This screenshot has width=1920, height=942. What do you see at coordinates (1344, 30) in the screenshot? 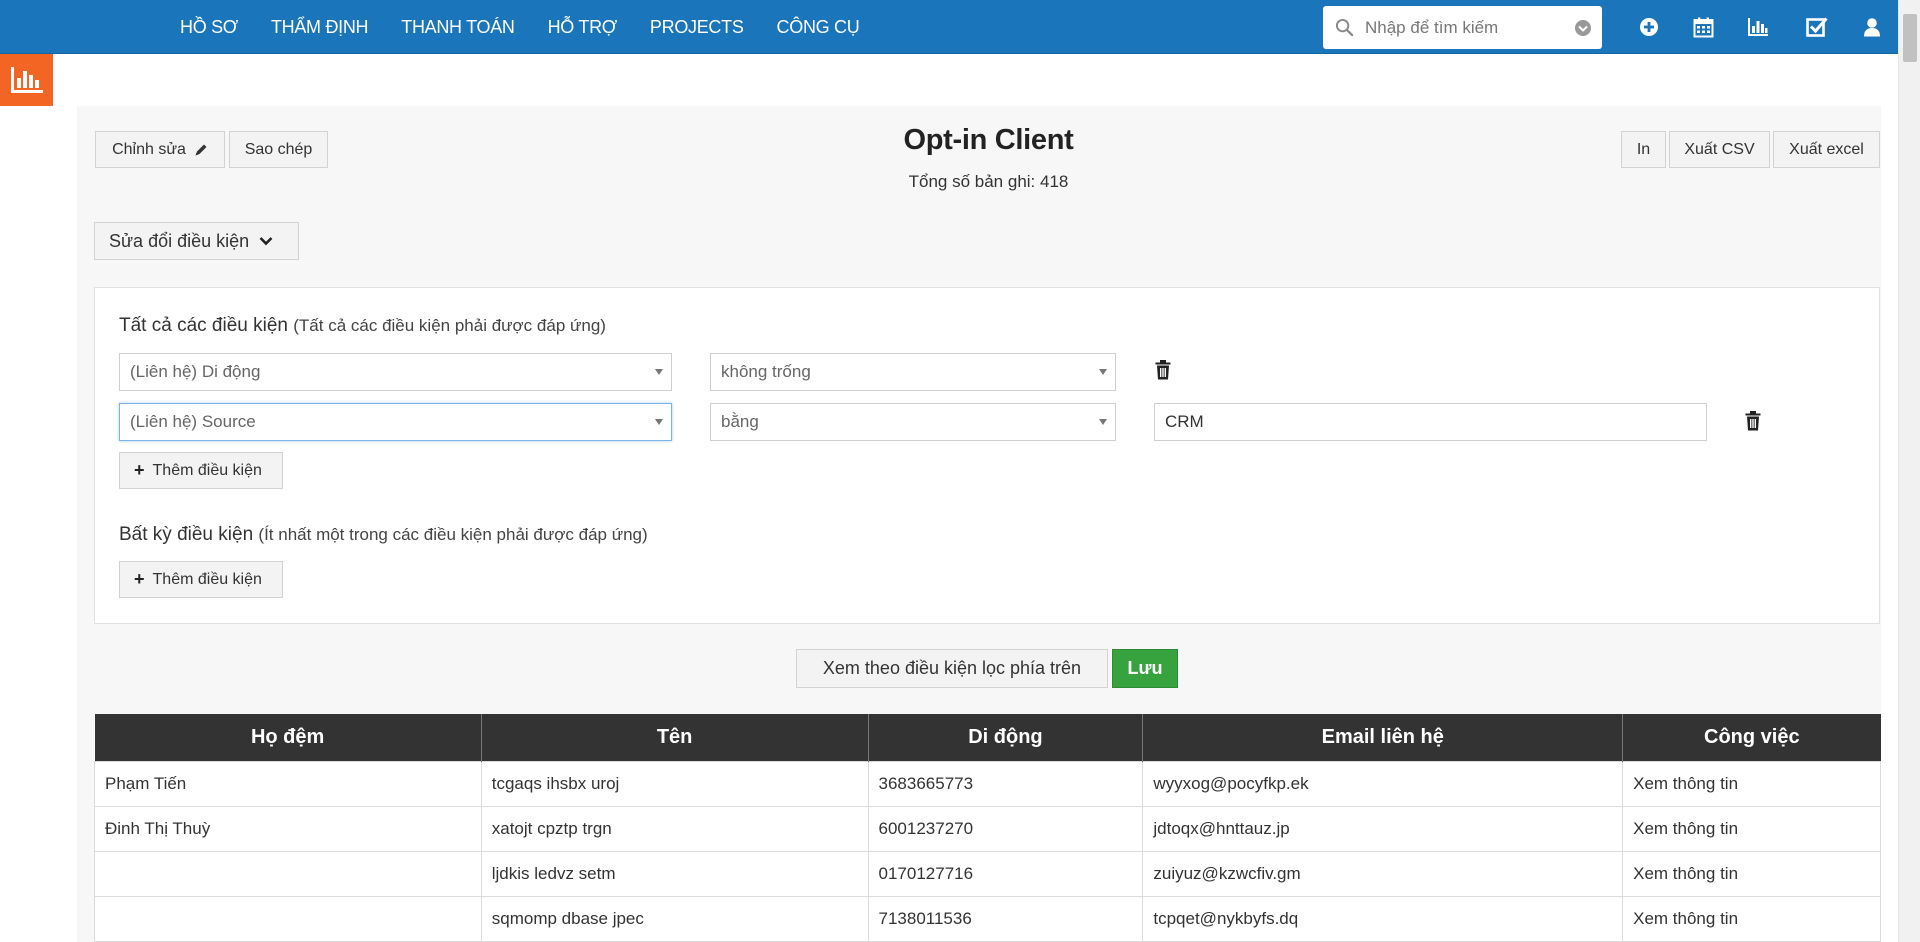
I see `search-icon` at bounding box center [1344, 30].